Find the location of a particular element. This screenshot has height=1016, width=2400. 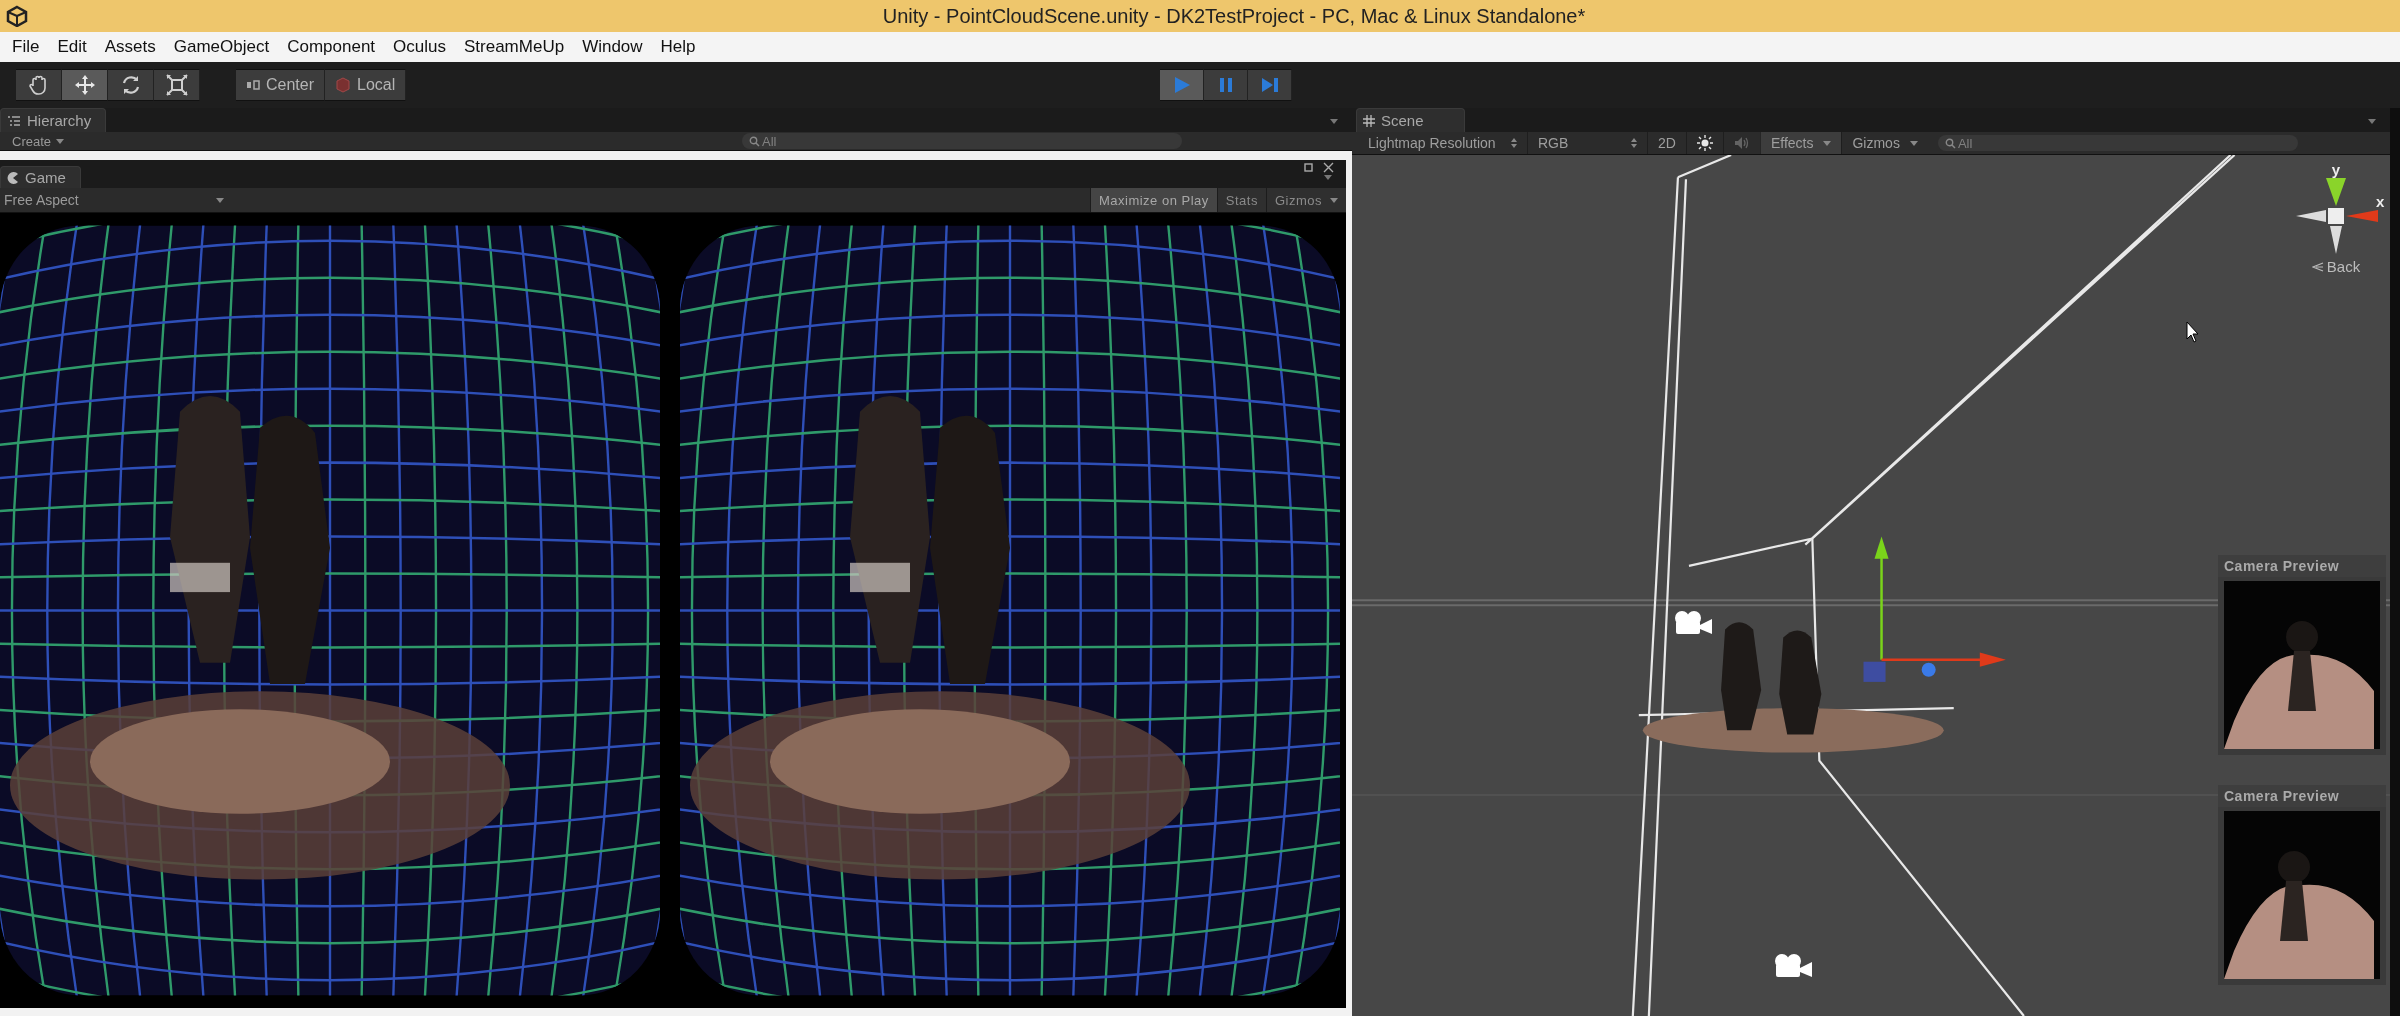

toggle-button: Local is located at coordinates (366, 85).